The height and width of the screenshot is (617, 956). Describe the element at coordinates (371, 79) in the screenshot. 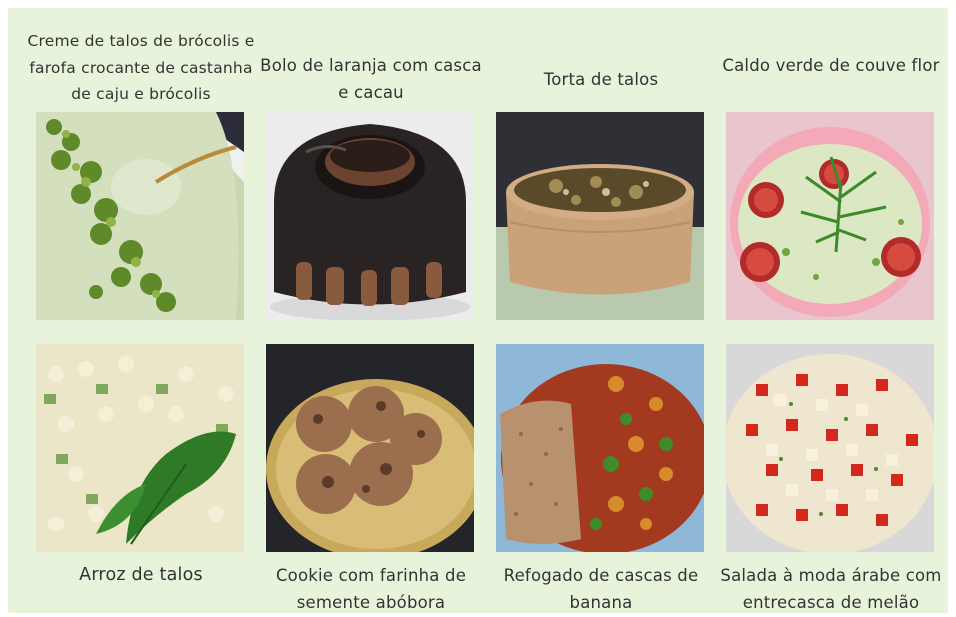

I see `recipe-caption: Bolo de laranja com casca e cacau` at that location.